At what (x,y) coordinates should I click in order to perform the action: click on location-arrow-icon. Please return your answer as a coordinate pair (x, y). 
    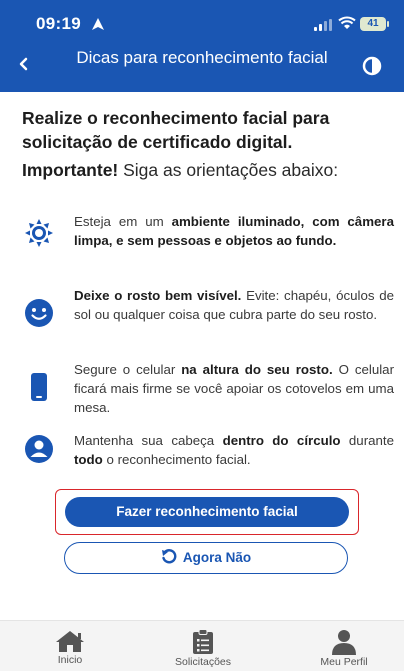
    Looking at the image, I should click on (98, 26).